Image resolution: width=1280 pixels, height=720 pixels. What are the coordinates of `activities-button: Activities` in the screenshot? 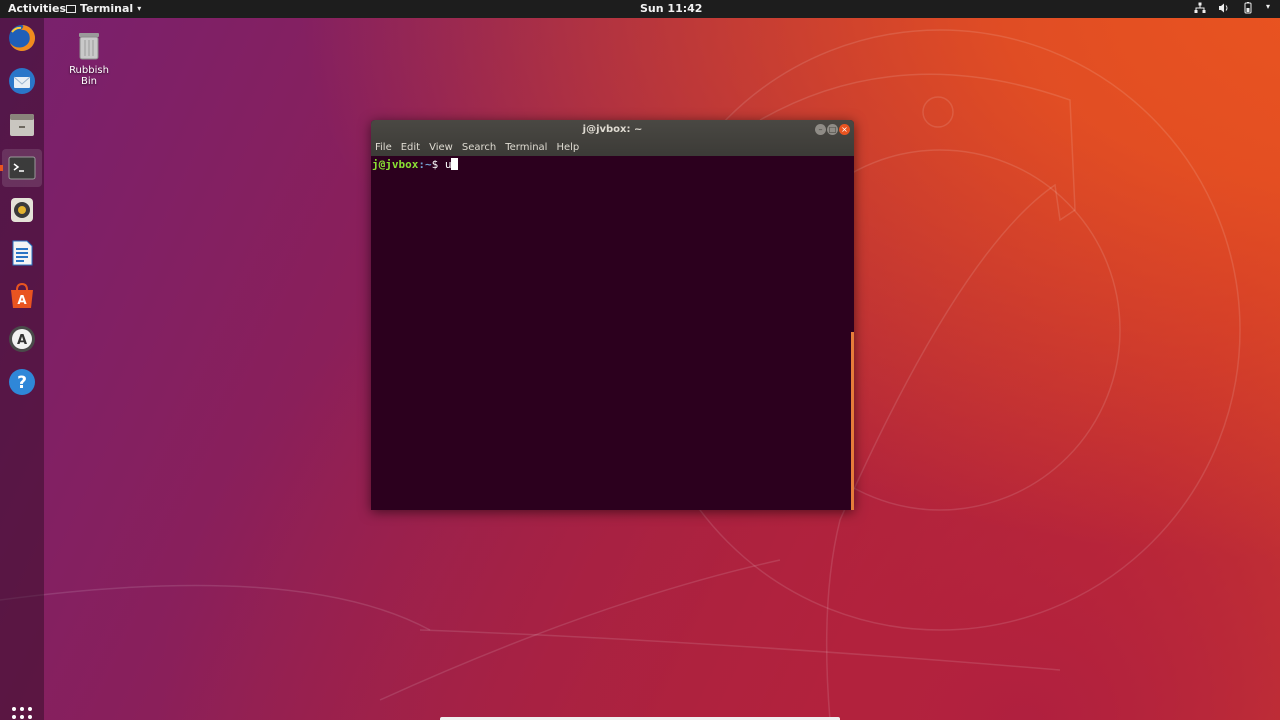 It's located at (37, 8).